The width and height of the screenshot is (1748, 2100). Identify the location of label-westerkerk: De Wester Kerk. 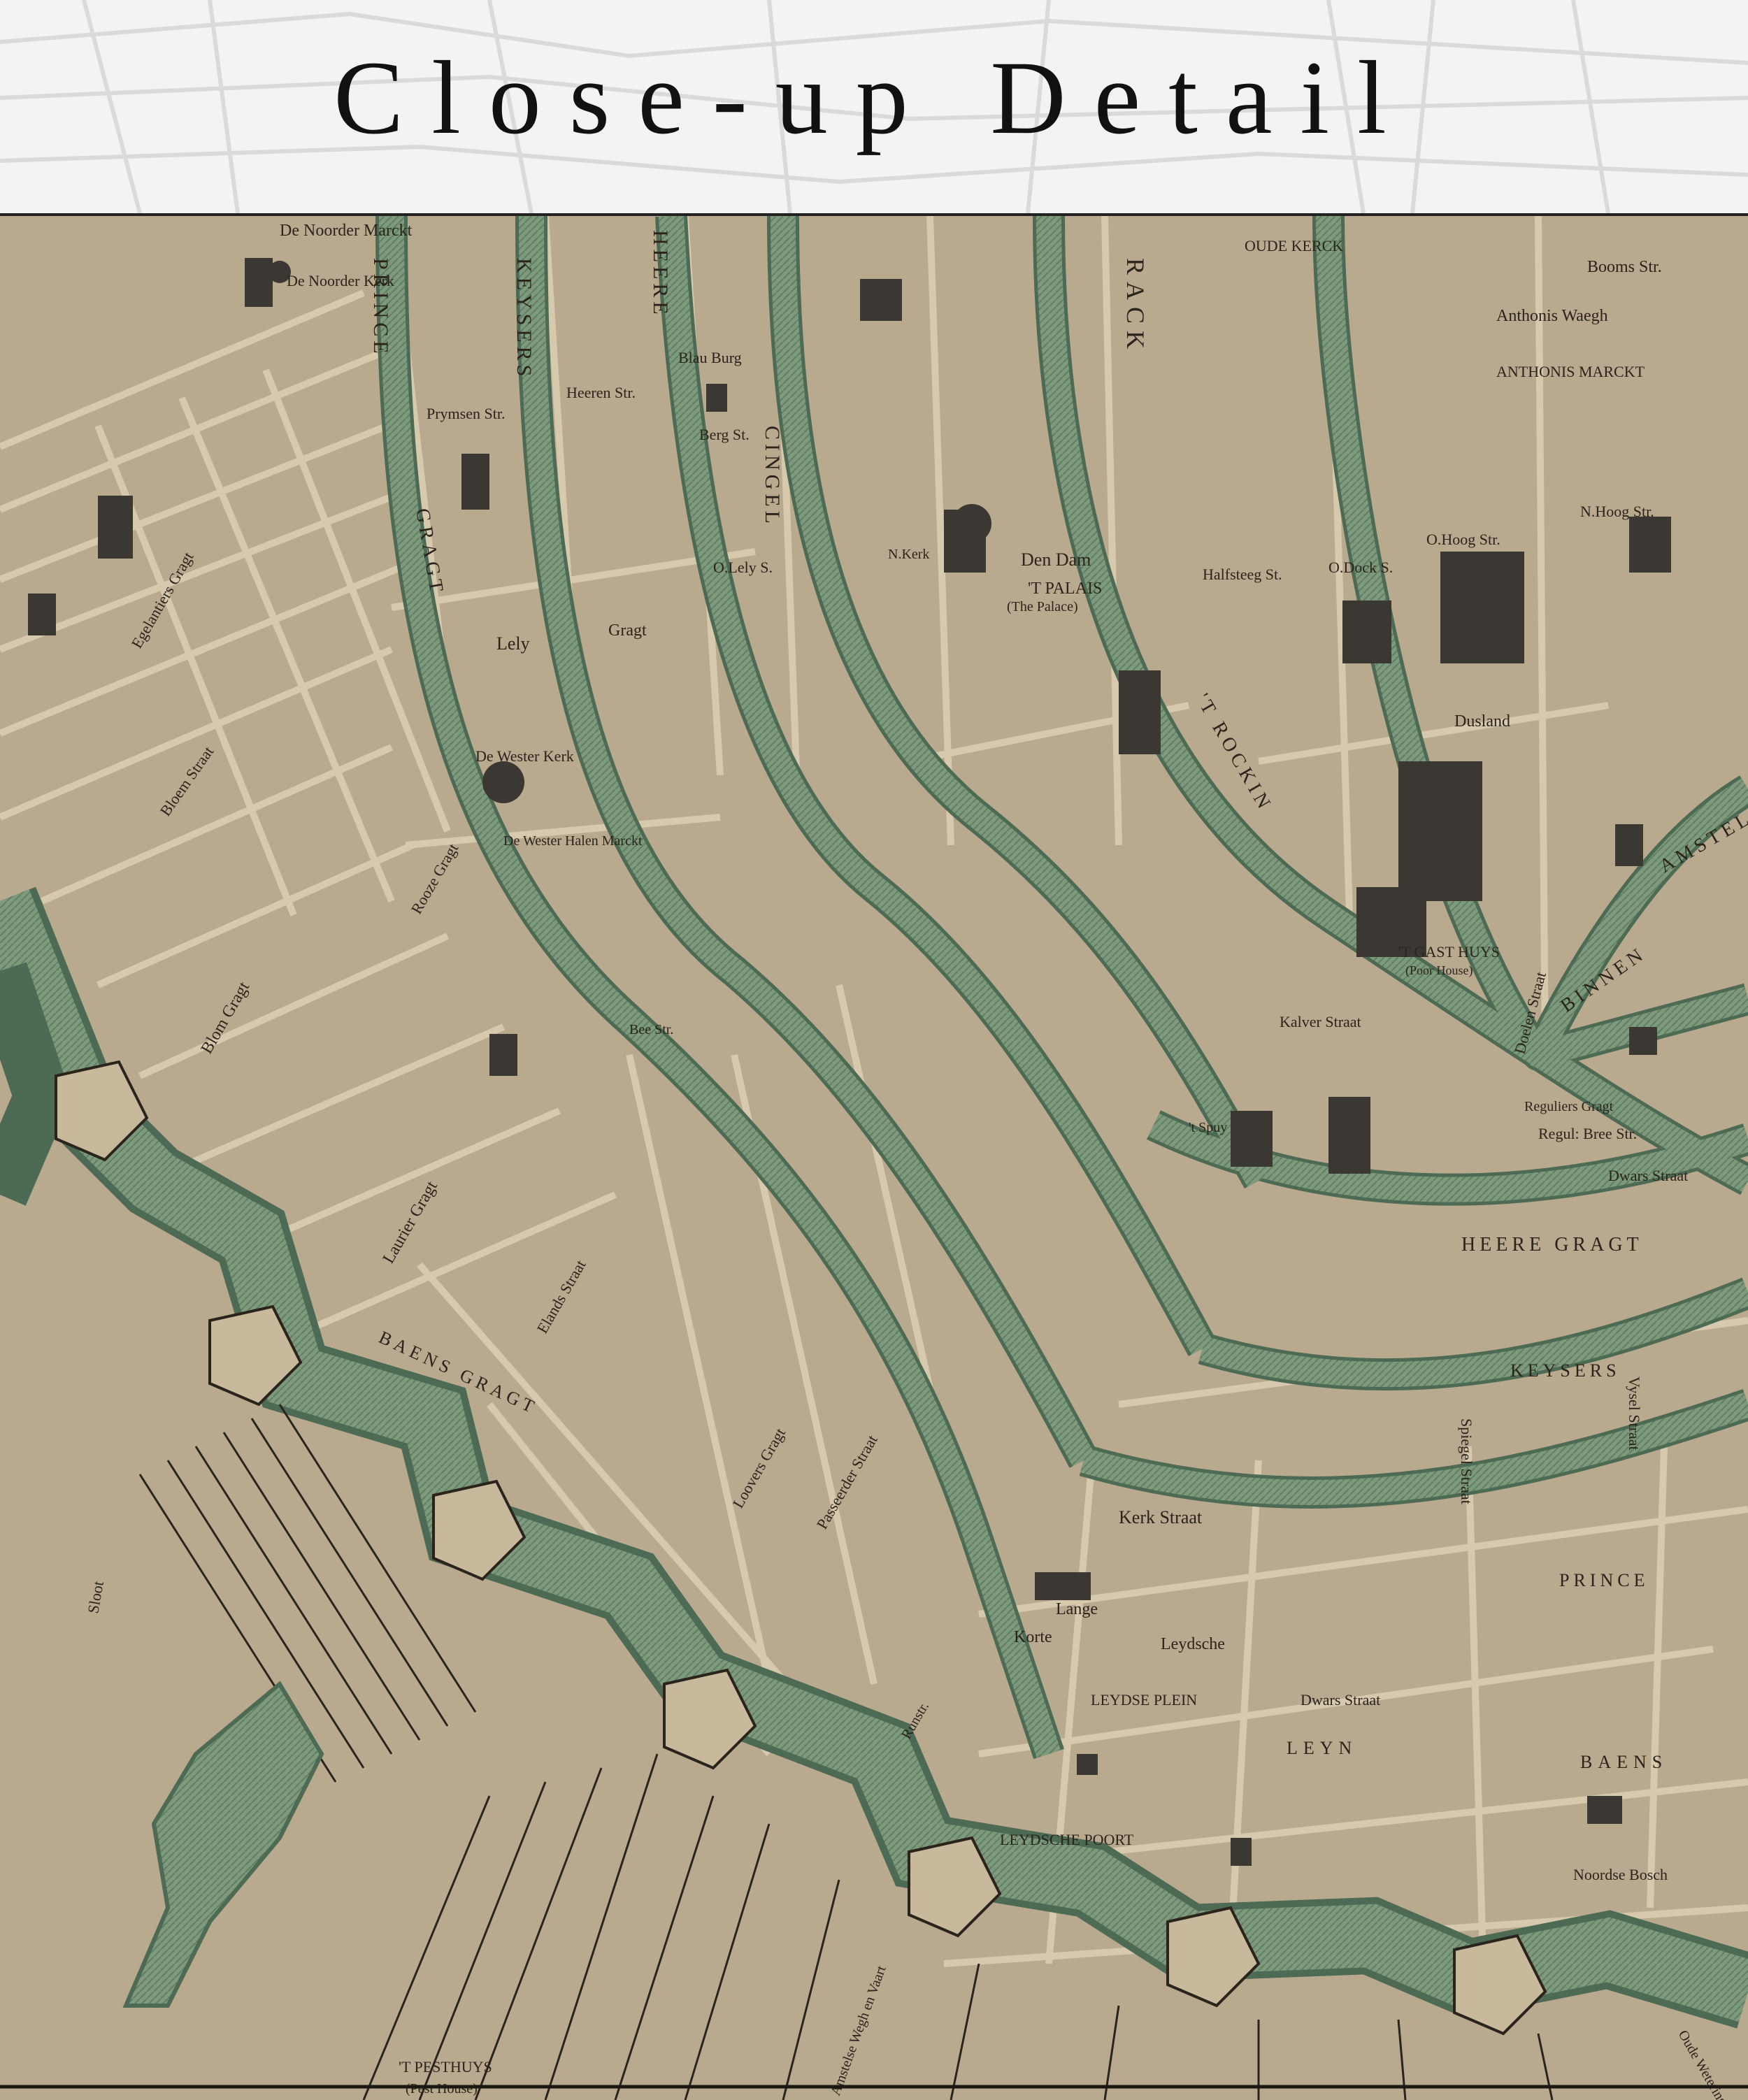
(524, 756).